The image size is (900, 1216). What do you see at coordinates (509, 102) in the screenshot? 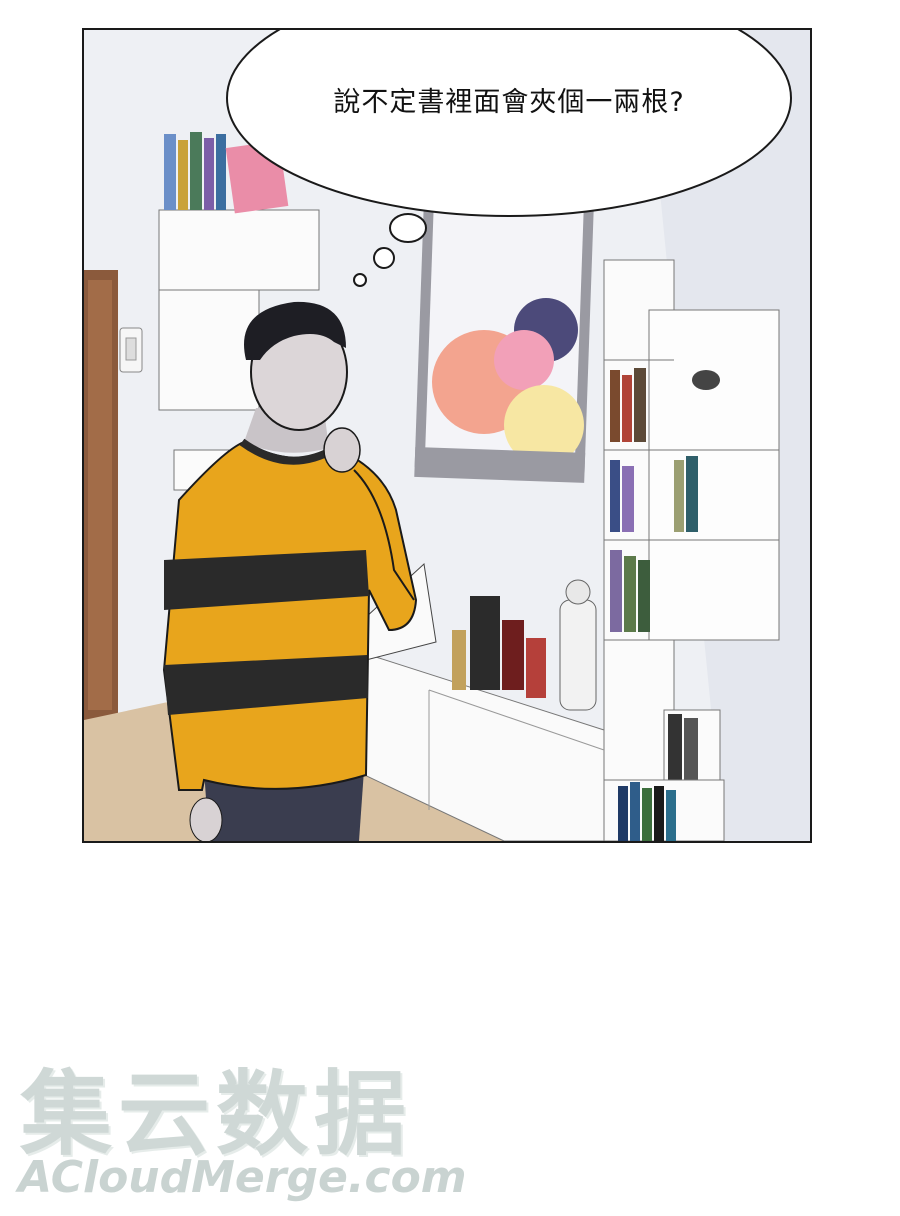
I see `speech-bubble-text: 說不定書裡面會夾個一兩根?` at bounding box center [509, 102].